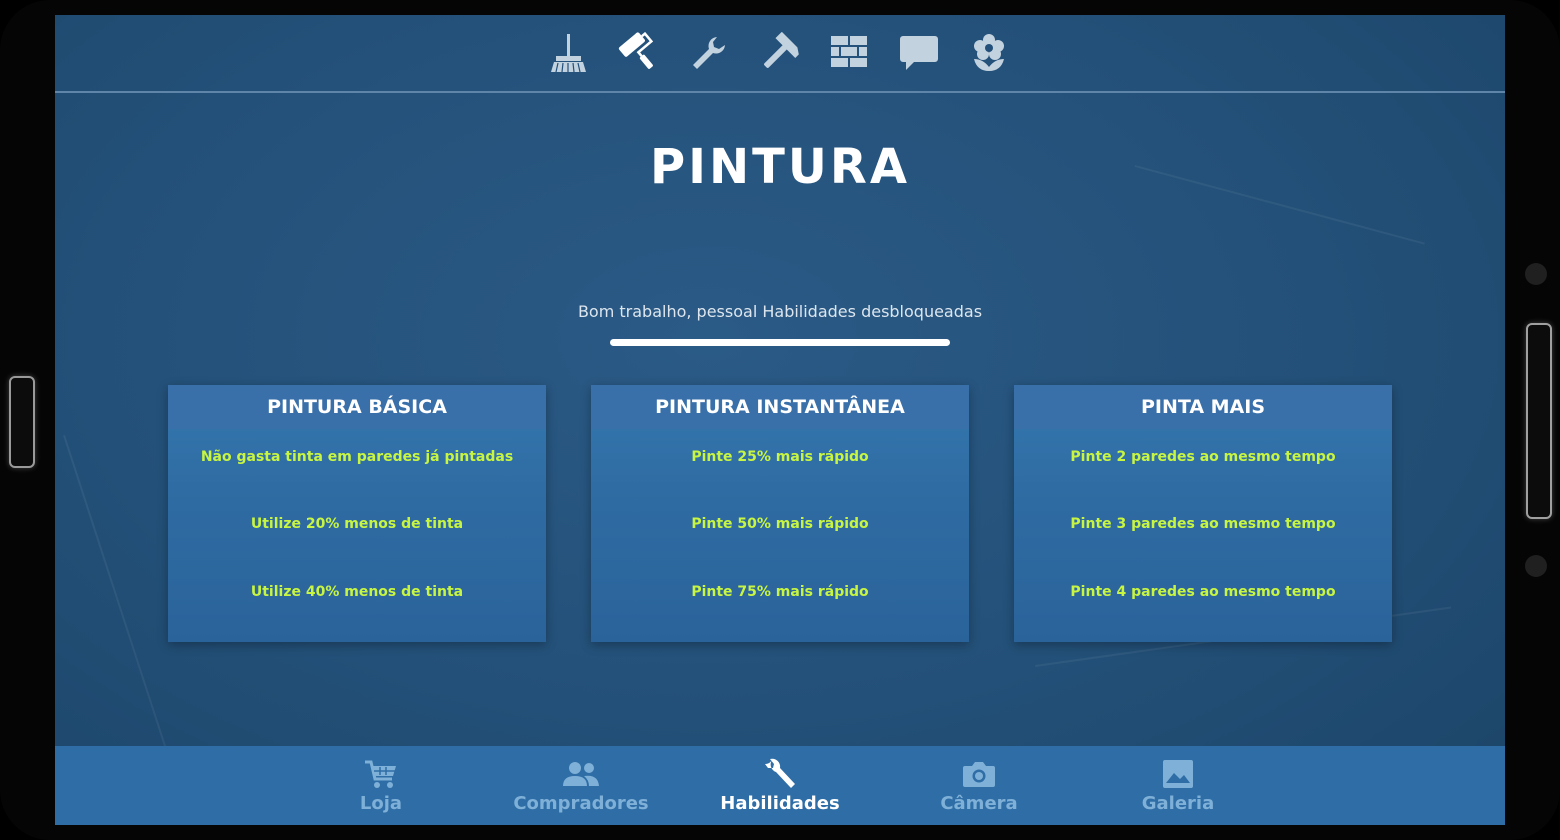 Image resolution: width=1560 pixels, height=840 pixels. What do you see at coordinates (1203, 457) in the screenshot?
I see `skill-item: Pinte 2 paredes ao mesmo tempo` at bounding box center [1203, 457].